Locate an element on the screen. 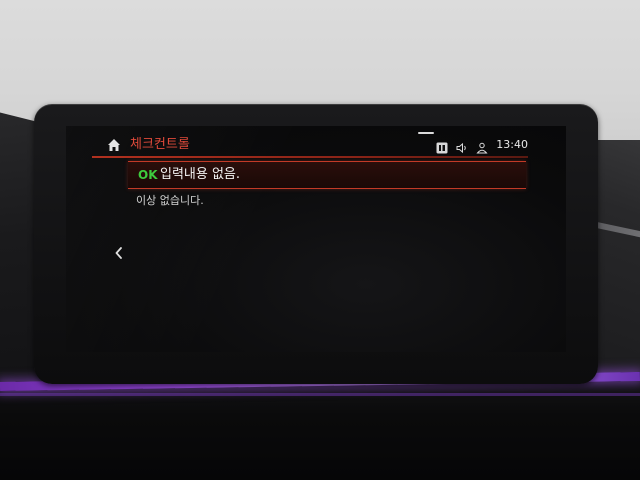 This screenshot has height=480, width=640. status-badge: OK is located at coordinates (148, 175).